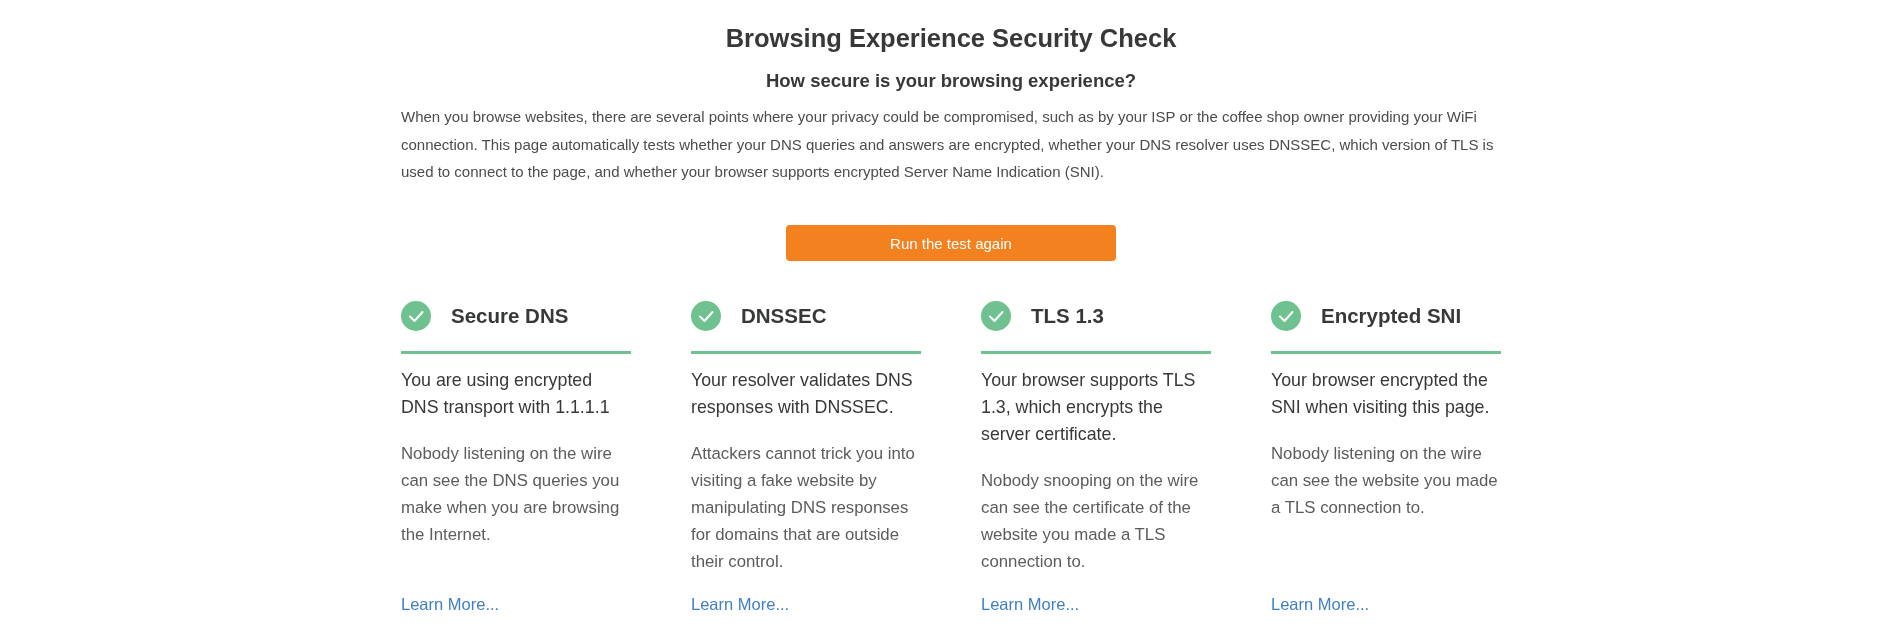 This screenshot has width=1902, height=628. I want to click on check-title: Encrypted SNI, so click(1391, 316).